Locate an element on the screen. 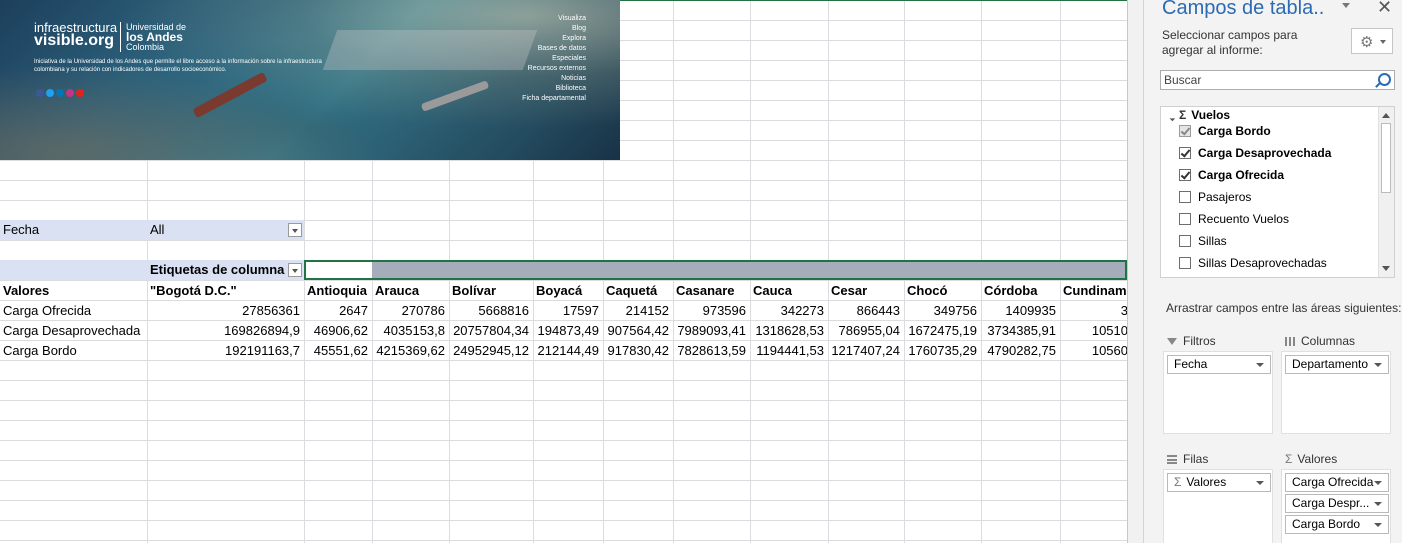  pivot-value-cell: 46906,62 is located at coordinates (338, 331).